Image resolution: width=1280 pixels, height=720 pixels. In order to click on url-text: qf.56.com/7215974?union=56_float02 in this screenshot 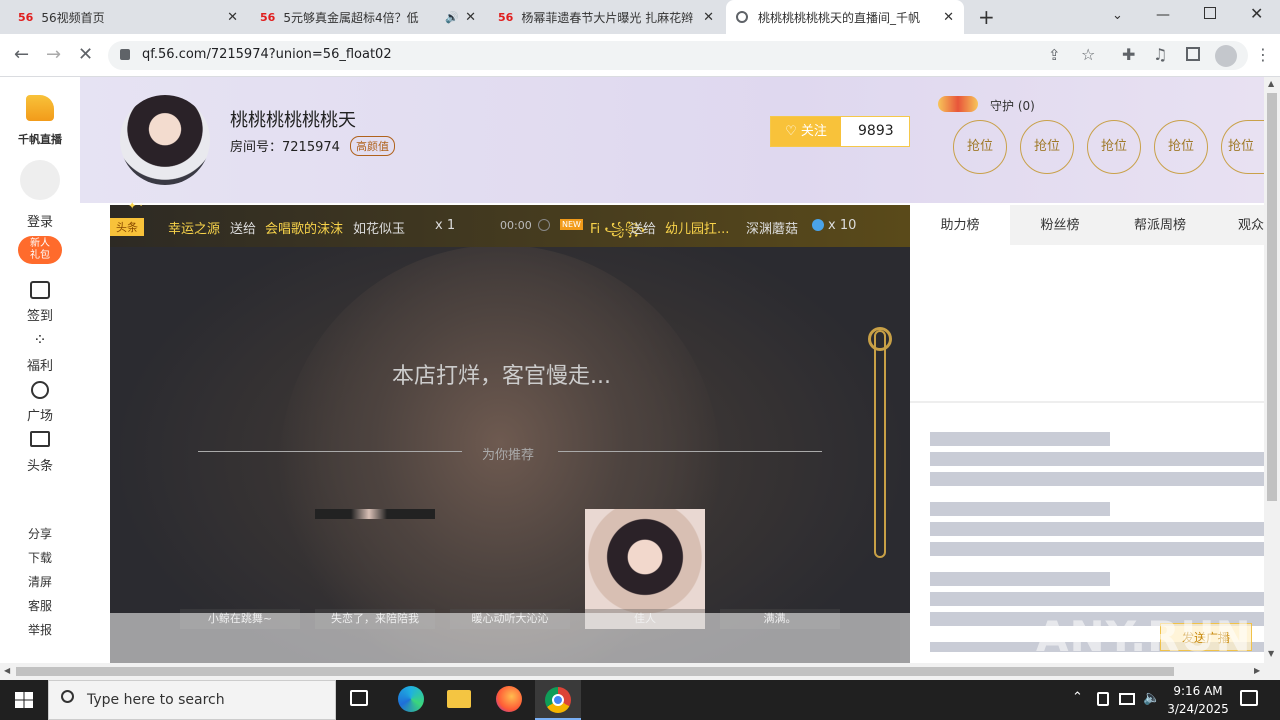, I will do `click(267, 54)`.